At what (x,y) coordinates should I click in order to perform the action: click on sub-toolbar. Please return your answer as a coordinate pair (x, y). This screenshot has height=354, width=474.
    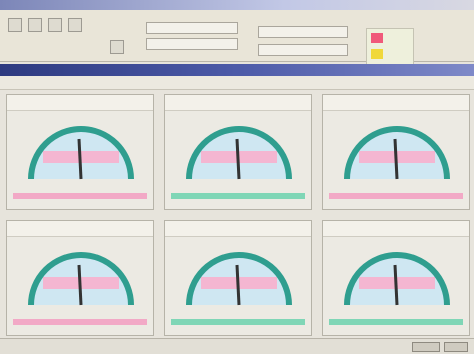
    Looking at the image, I should click on (237, 83).